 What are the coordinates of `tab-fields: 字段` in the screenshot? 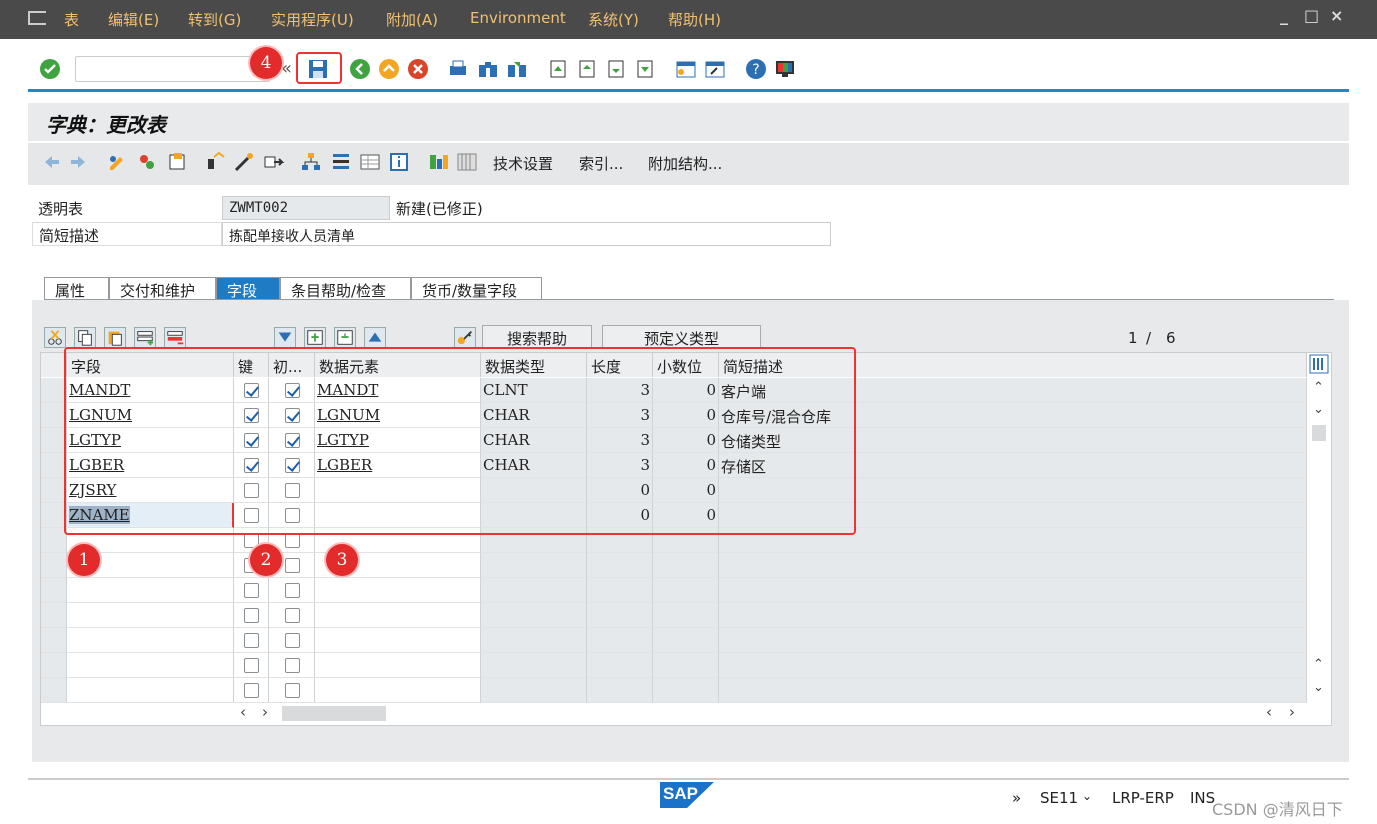 It's located at (248, 288).